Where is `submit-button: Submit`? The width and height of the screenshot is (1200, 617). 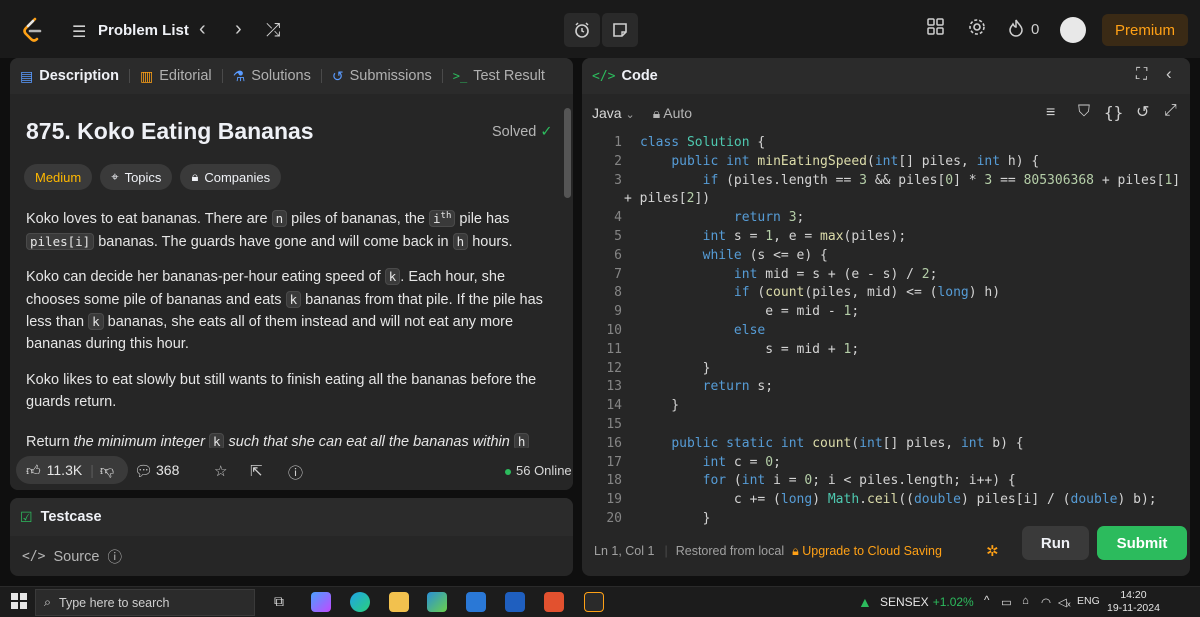
submit-button: Submit is located at coordinates (1142, 543).